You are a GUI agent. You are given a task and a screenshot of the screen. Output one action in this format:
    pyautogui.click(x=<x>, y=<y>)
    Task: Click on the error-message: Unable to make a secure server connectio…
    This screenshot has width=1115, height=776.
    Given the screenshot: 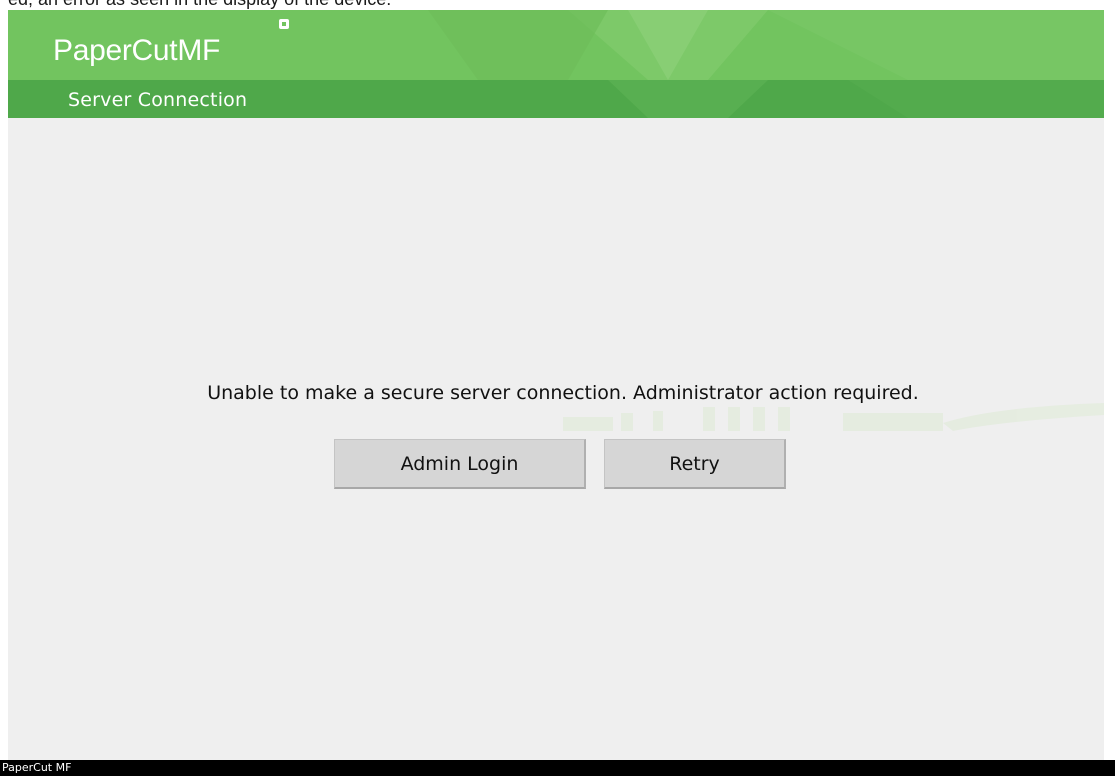 What is the action you would take?
    pyautogui.click(x=563, y=393)
    